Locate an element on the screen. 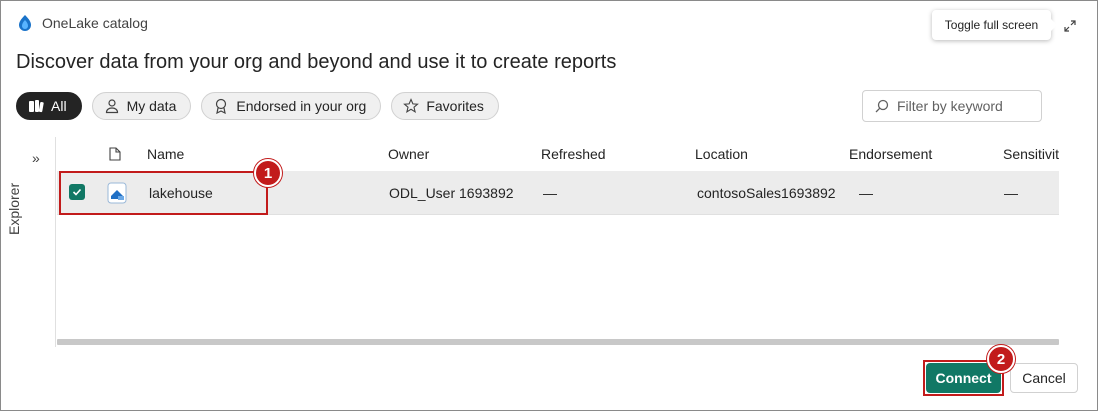 This screenshot has width=1098, height=411. step-marker-2: 2 is located at coordinates (1001, 359).